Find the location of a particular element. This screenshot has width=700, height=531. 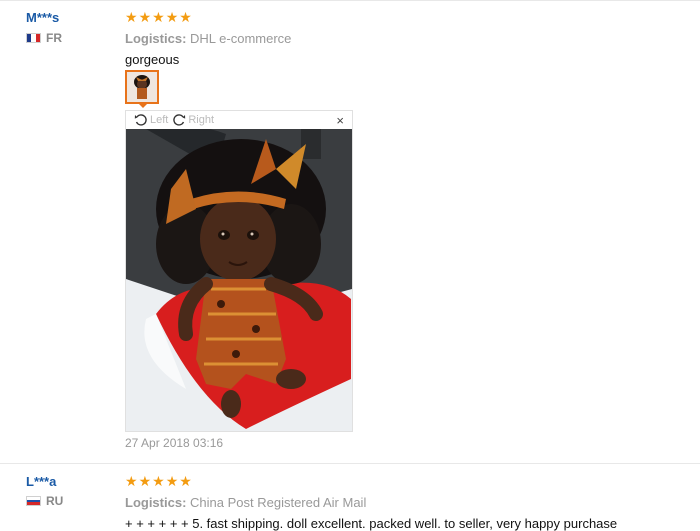

logistics-value: China Post Registered Air Mail is located at coordinates (278, 502).